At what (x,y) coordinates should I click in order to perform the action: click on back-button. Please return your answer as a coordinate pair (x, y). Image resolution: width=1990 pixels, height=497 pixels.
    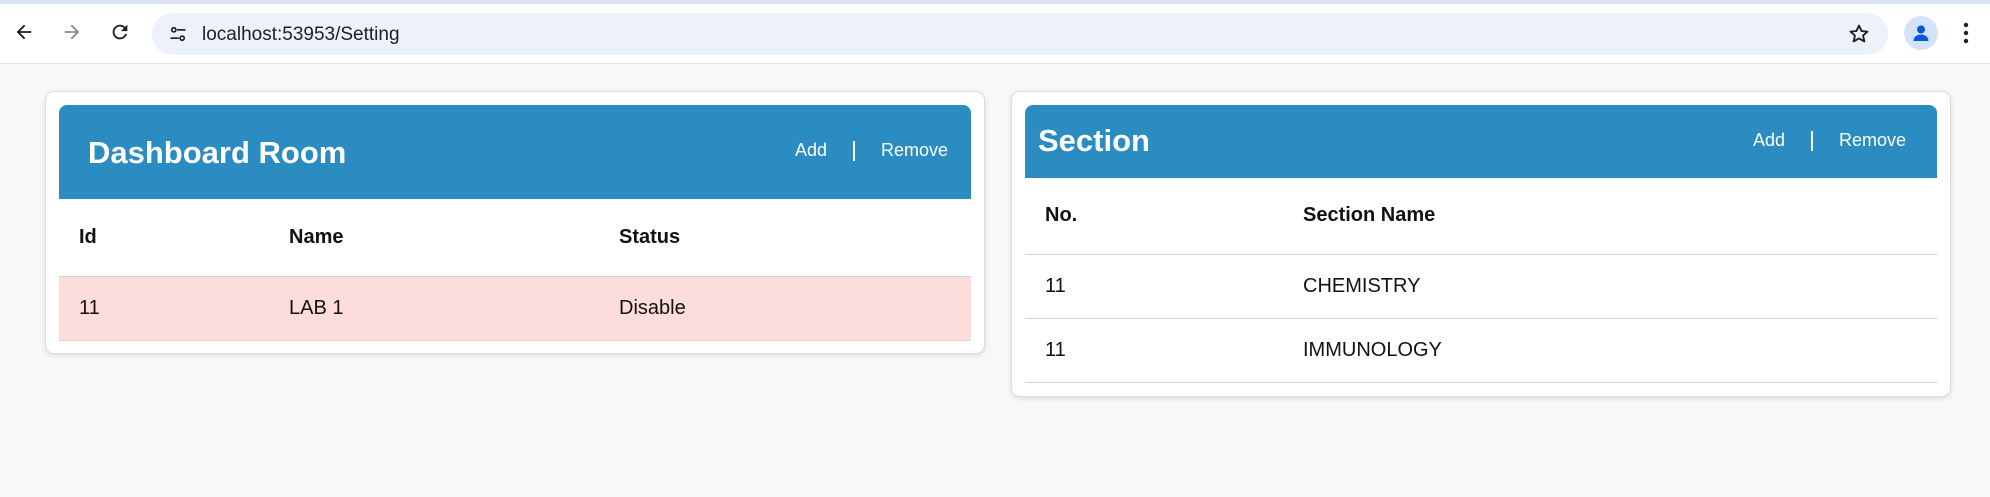
    Looking at the image, I should click on (24, 32).